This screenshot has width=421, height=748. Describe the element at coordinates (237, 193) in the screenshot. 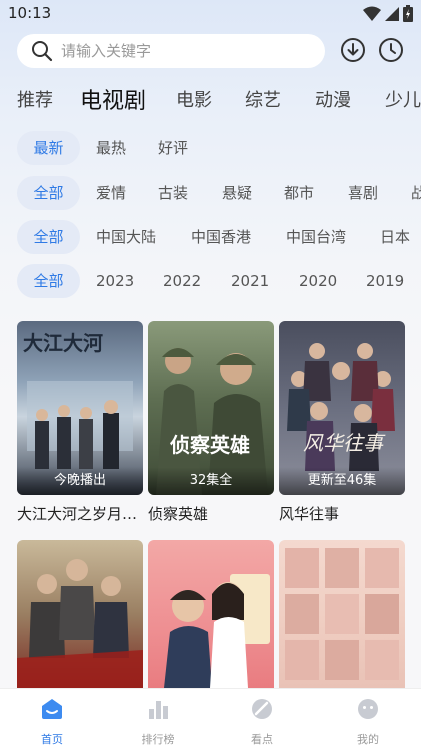

I see `filter-chip: 悬疑` at that location.